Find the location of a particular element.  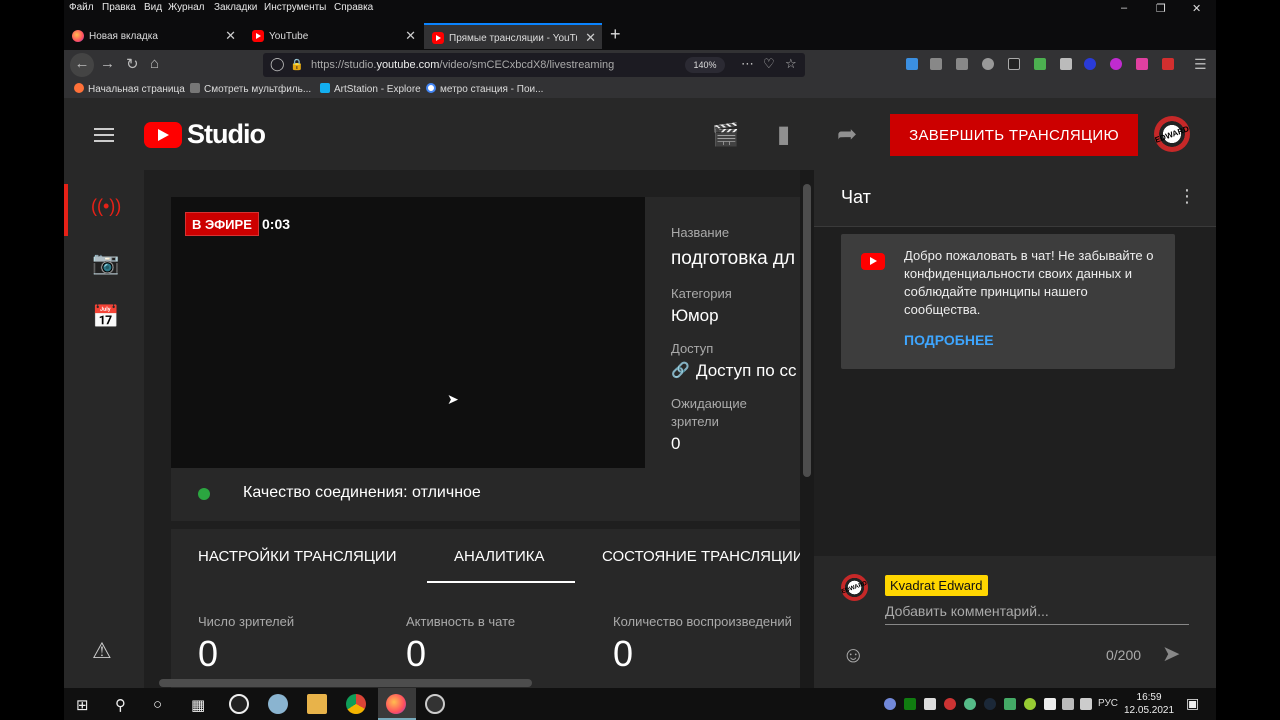

calendar-icon: 📅 is located at coordinates (105, 317).